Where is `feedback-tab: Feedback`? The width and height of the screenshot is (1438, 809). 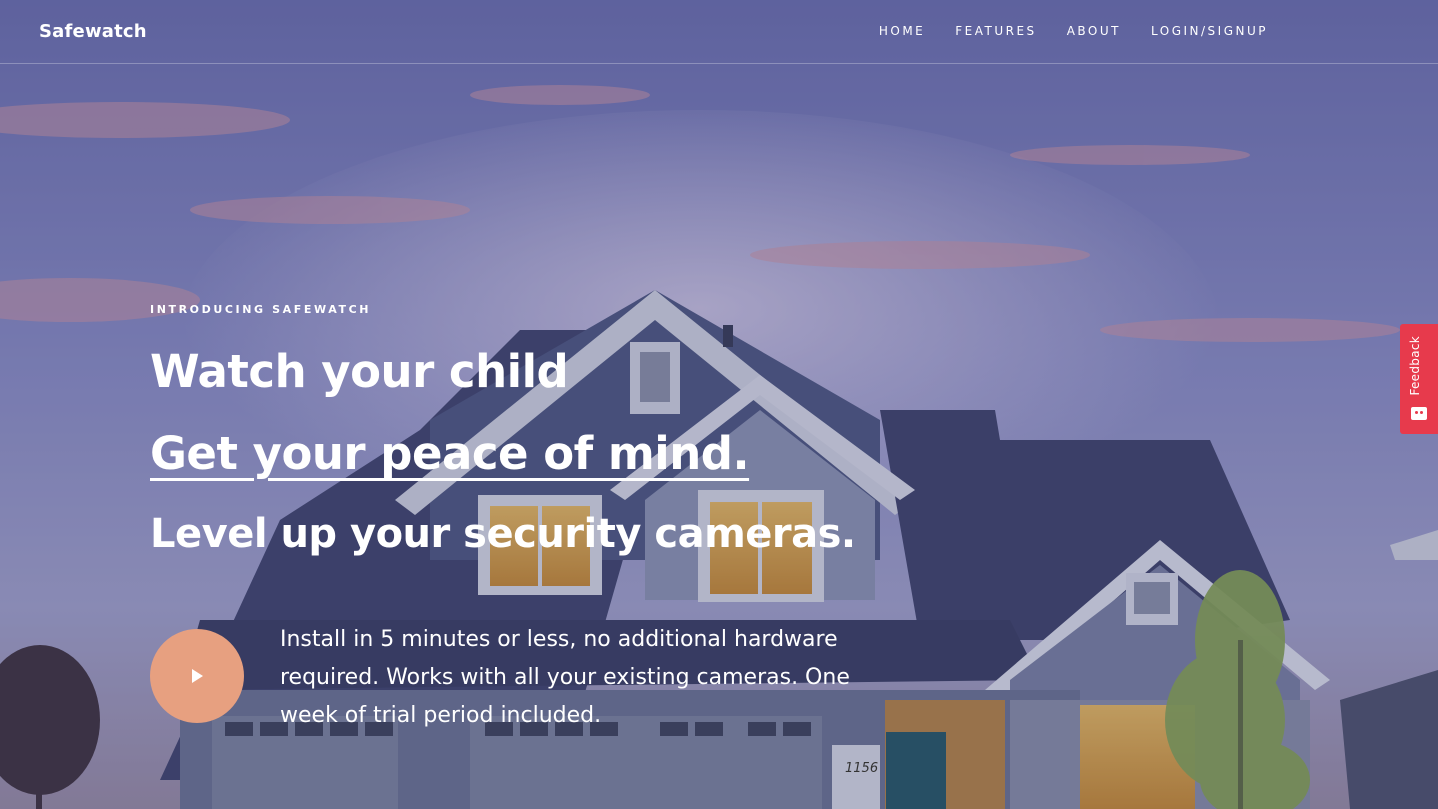
feedback-tab: Feedback is located at coordinates (1419, 379).